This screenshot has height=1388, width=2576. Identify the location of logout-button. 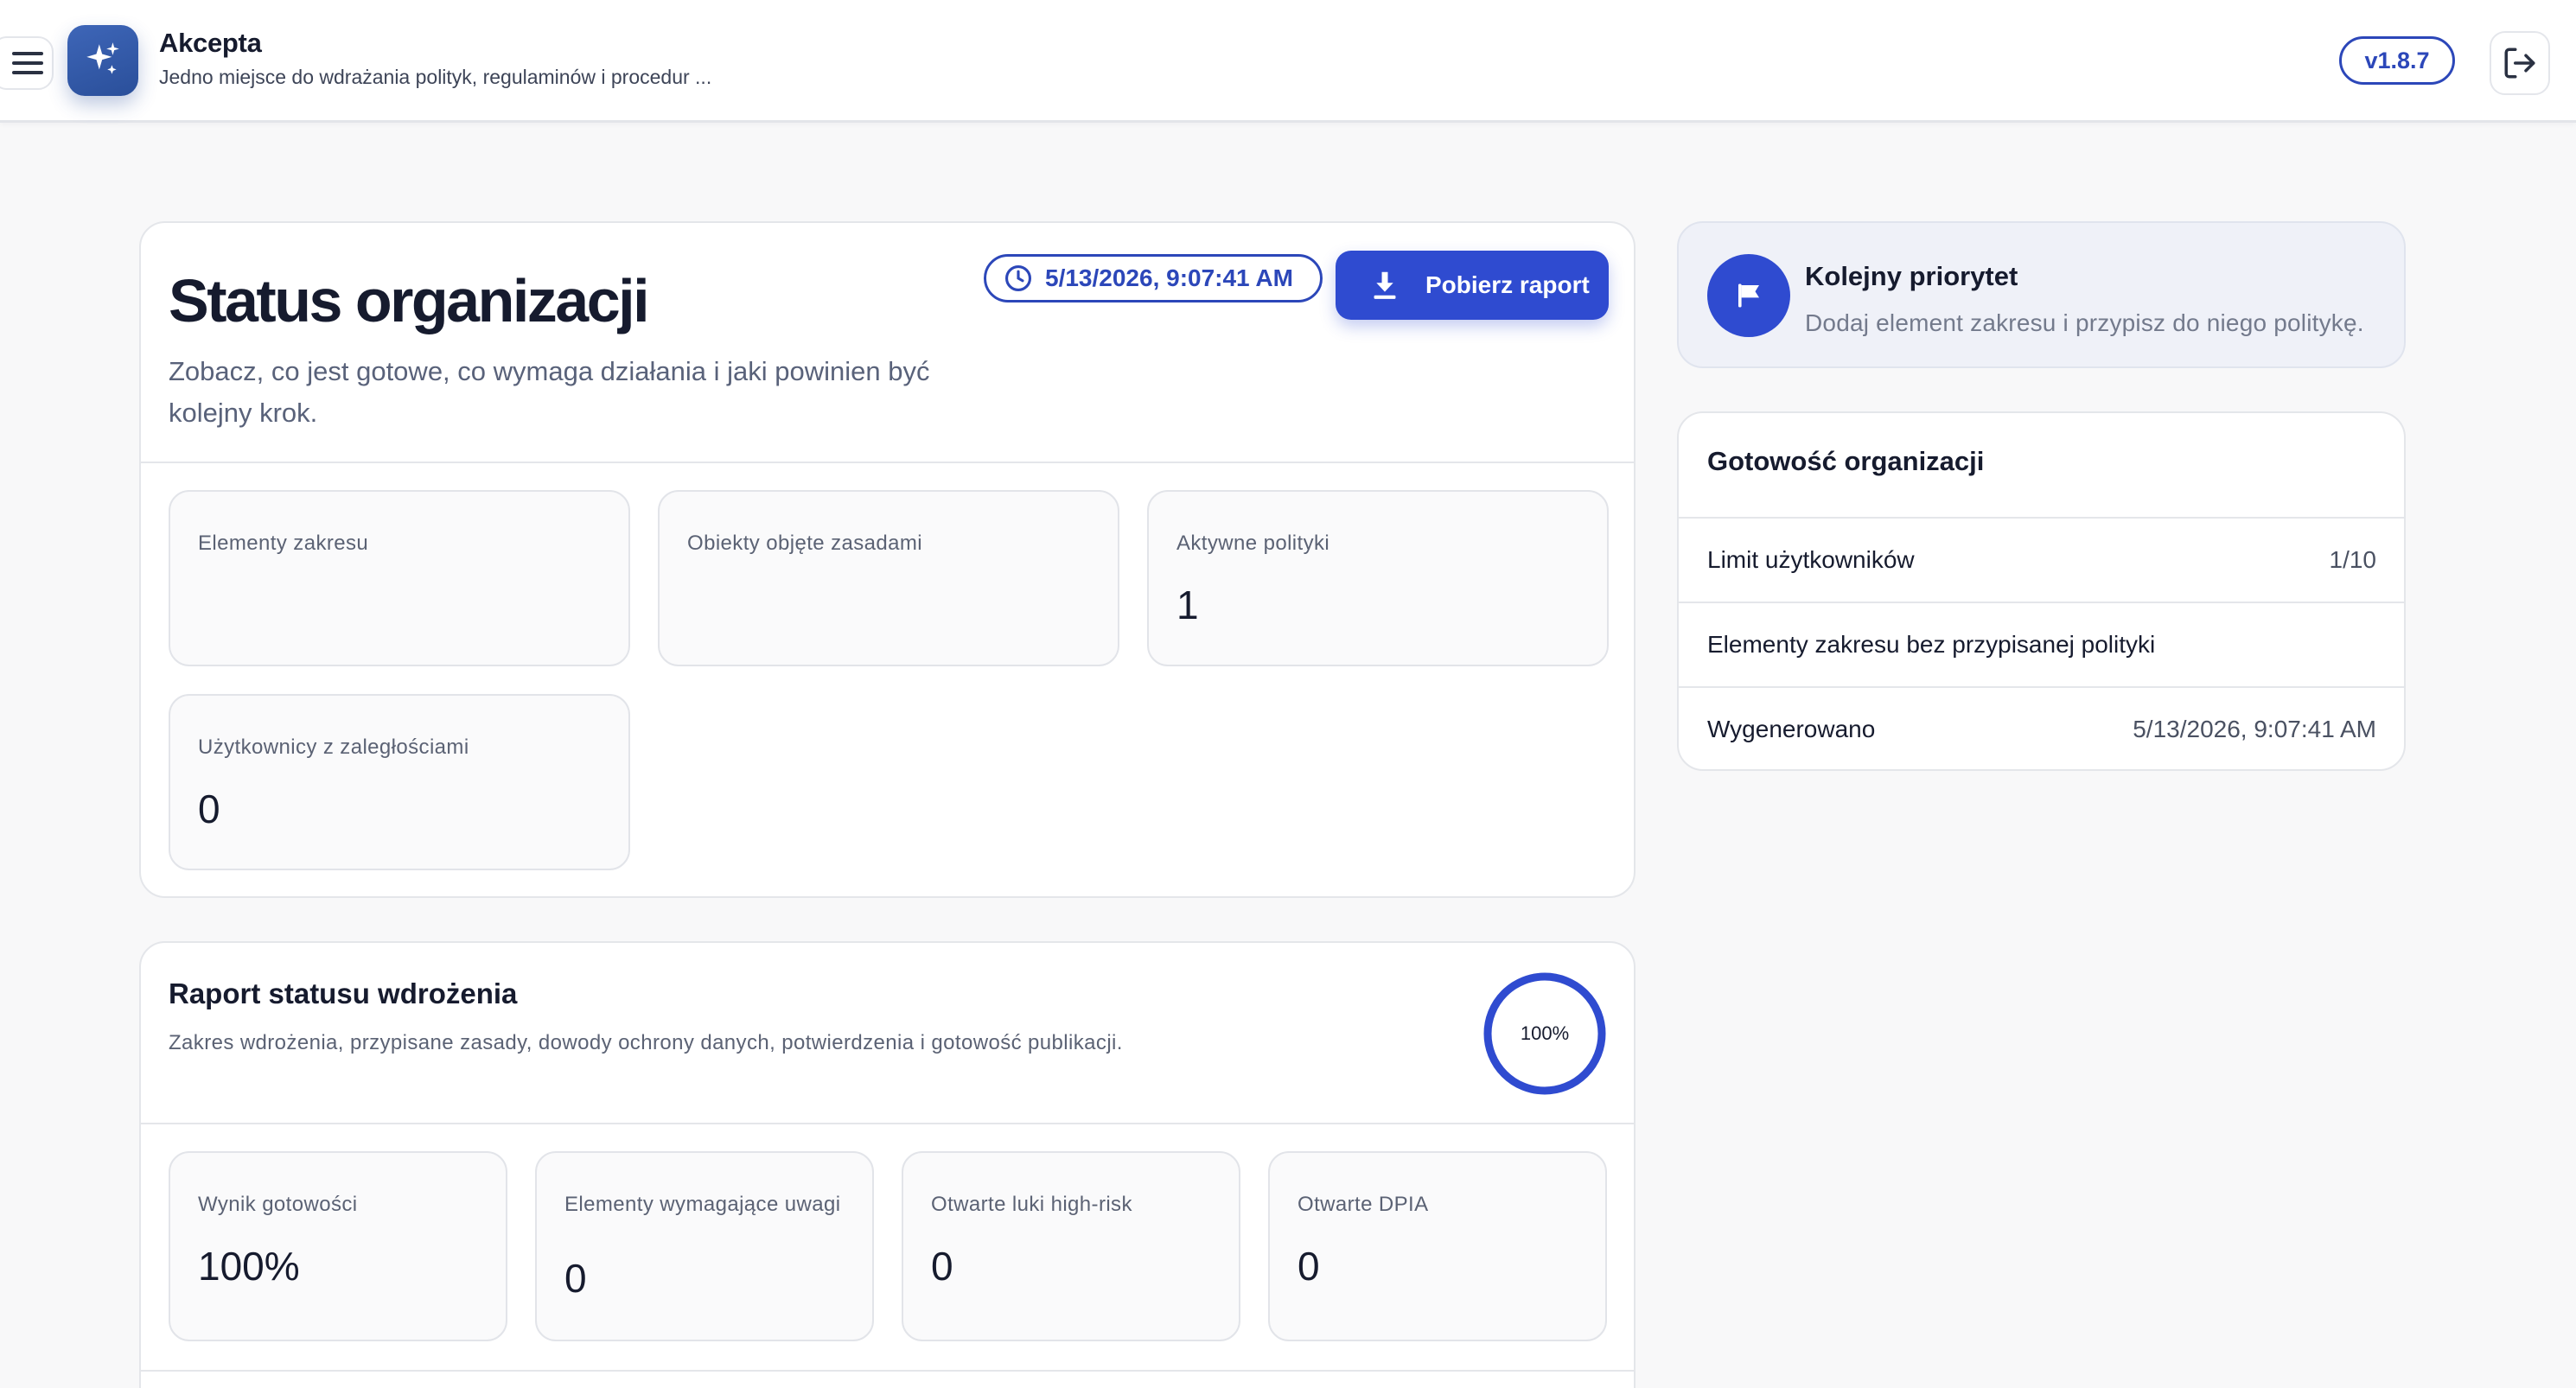
(2520, 63).